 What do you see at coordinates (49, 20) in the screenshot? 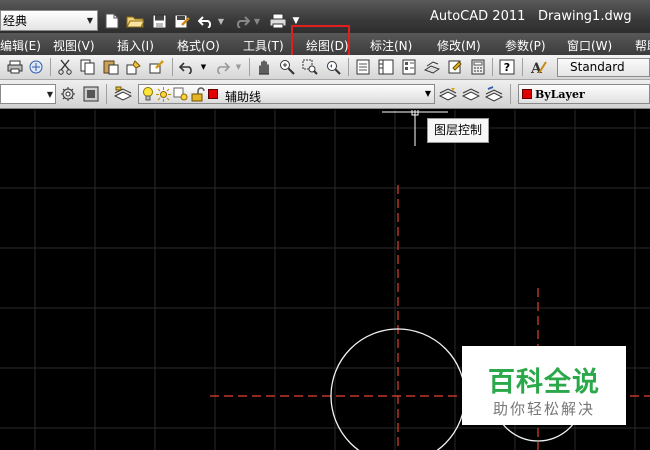
I see `workspace-dropdown: 经典 ▼` at bounding box center [49, 20].